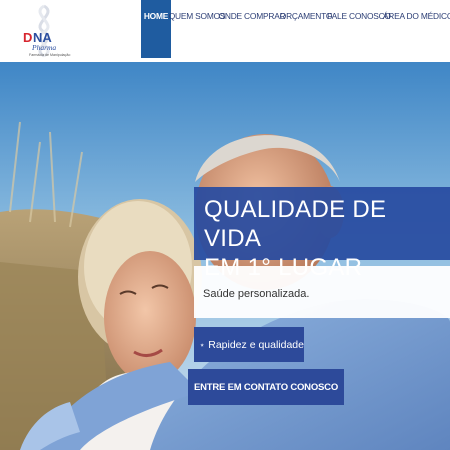  What do you see at coordinates (295, 224) in the screenshot?
I see `headline-line-1: QUALIDADE DE VIDA` at bounding box center [295, 224].